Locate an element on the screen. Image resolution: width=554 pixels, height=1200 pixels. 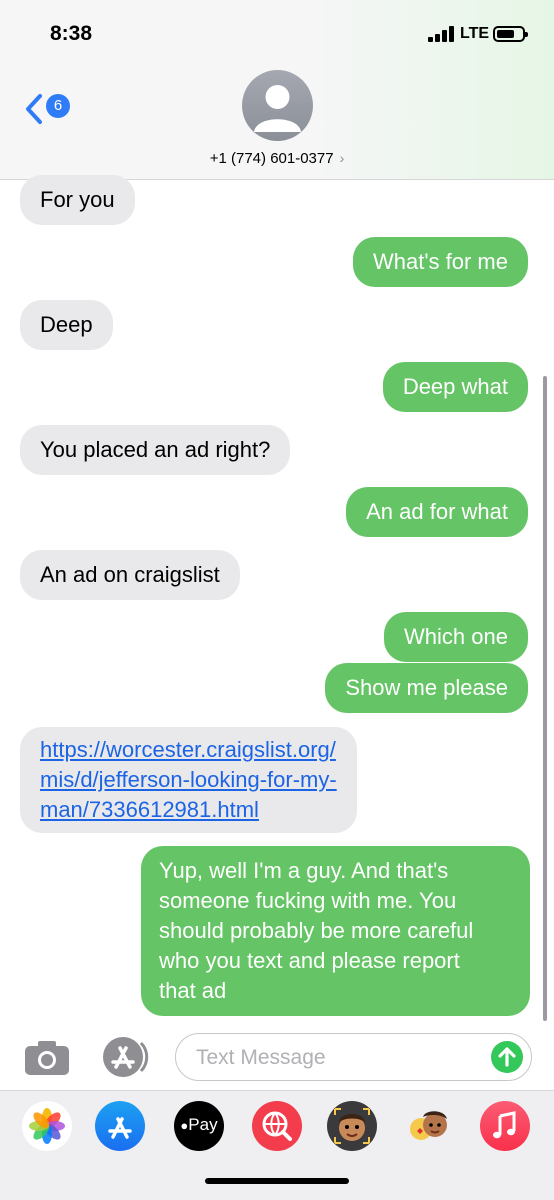
message-line: someone fucking with me. You is located at coordinates (308, 900).